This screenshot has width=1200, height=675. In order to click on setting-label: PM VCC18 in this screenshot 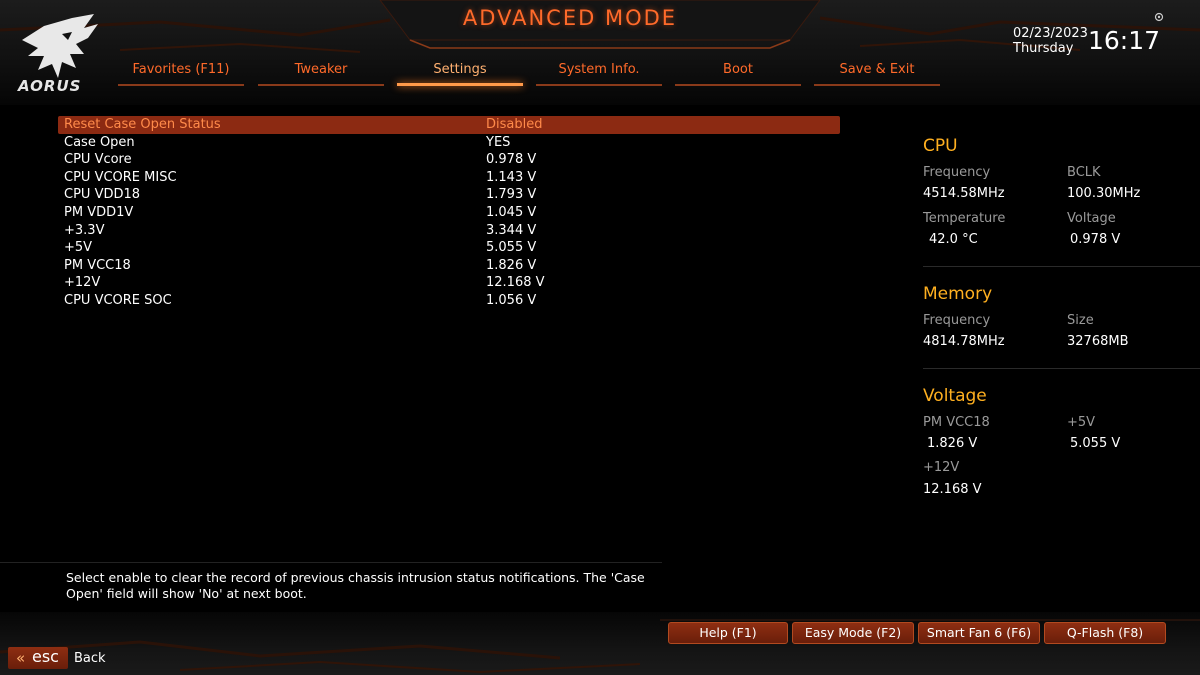, I will do `click(97, 265)`.